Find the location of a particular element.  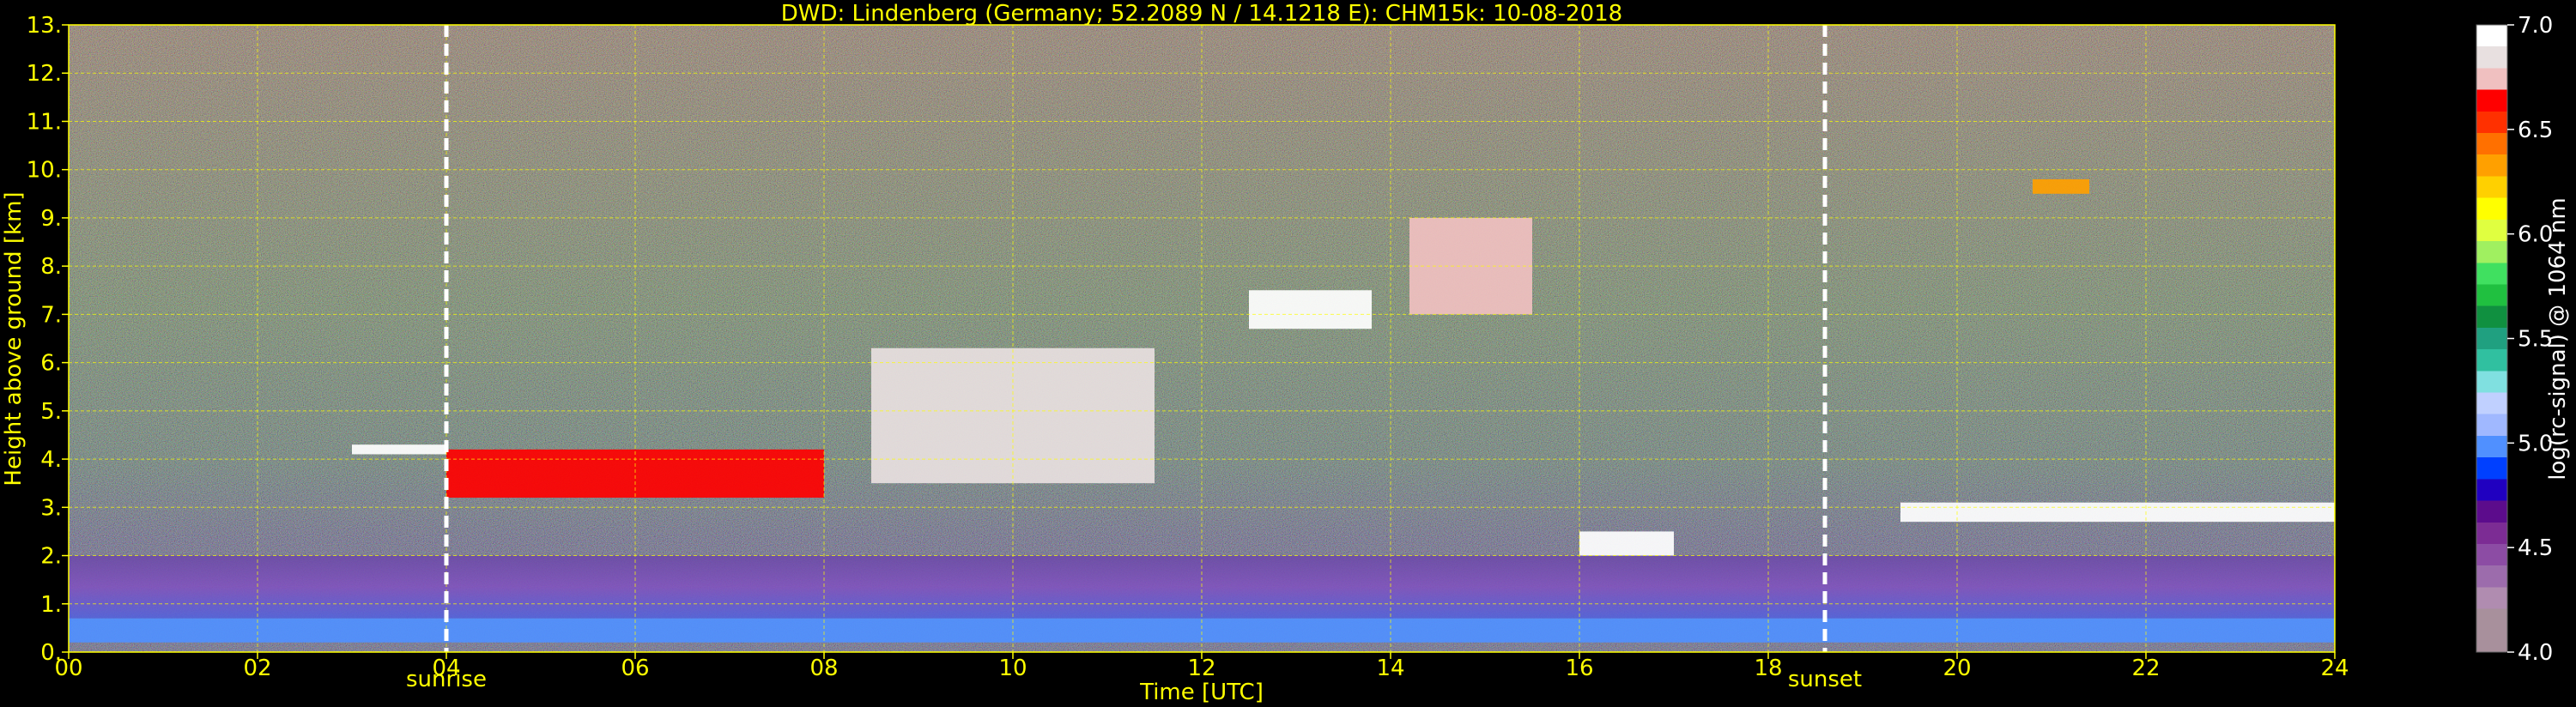

y-tick-label-12: 12. is located at coordinates (44, 74).